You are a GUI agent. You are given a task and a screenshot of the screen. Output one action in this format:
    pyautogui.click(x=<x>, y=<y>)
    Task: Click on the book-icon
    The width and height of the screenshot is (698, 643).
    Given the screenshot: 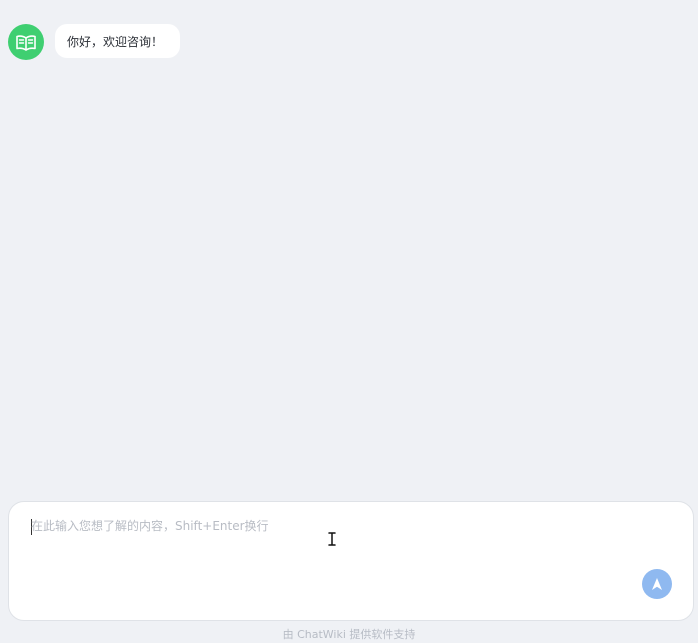 What is the action you would take?
    pyautogui.click(x=26, y=43)
    